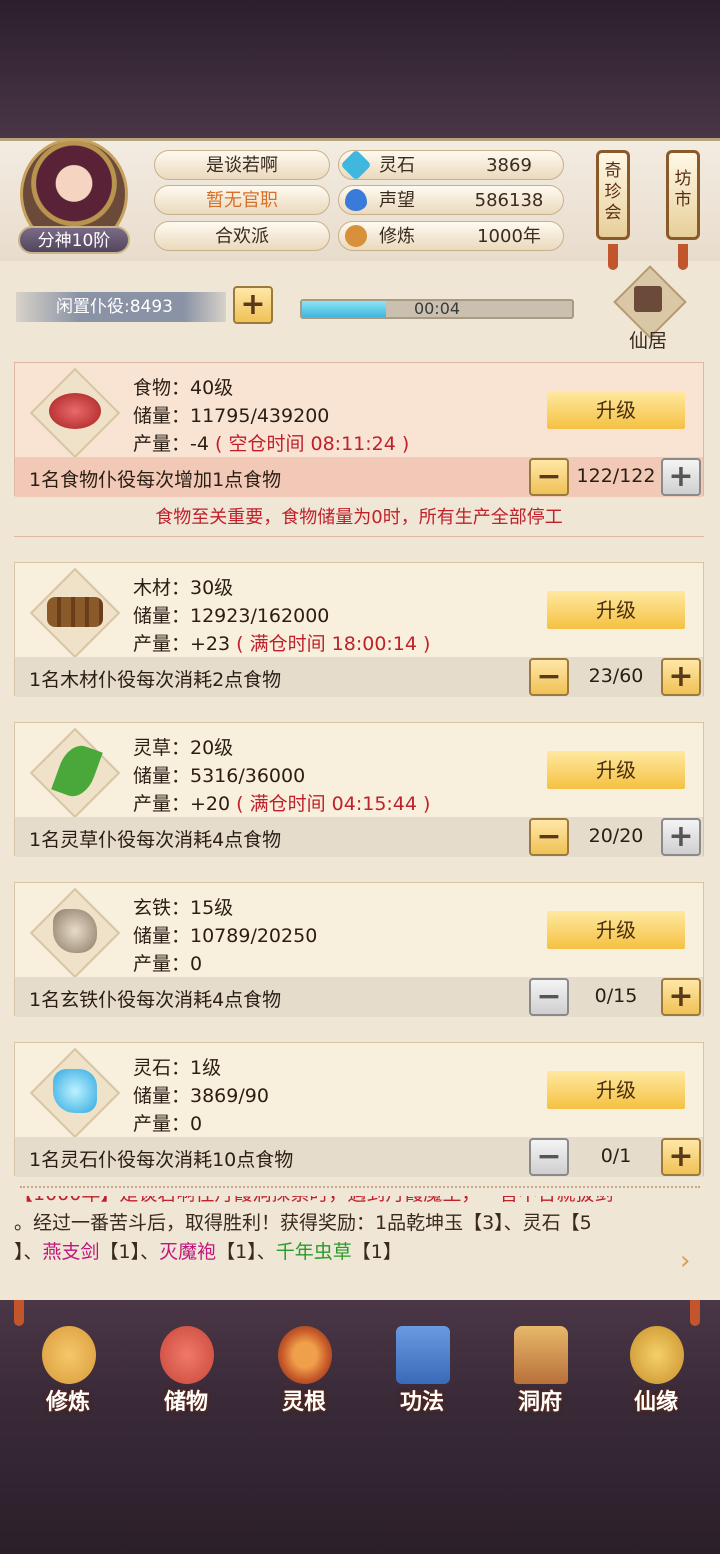 The image size is (720, 1554). What do you see at coordinates (183, 908) in the screenshot?
I see `resource-name: 玄铁：15级` at bounding box center [183, 908].